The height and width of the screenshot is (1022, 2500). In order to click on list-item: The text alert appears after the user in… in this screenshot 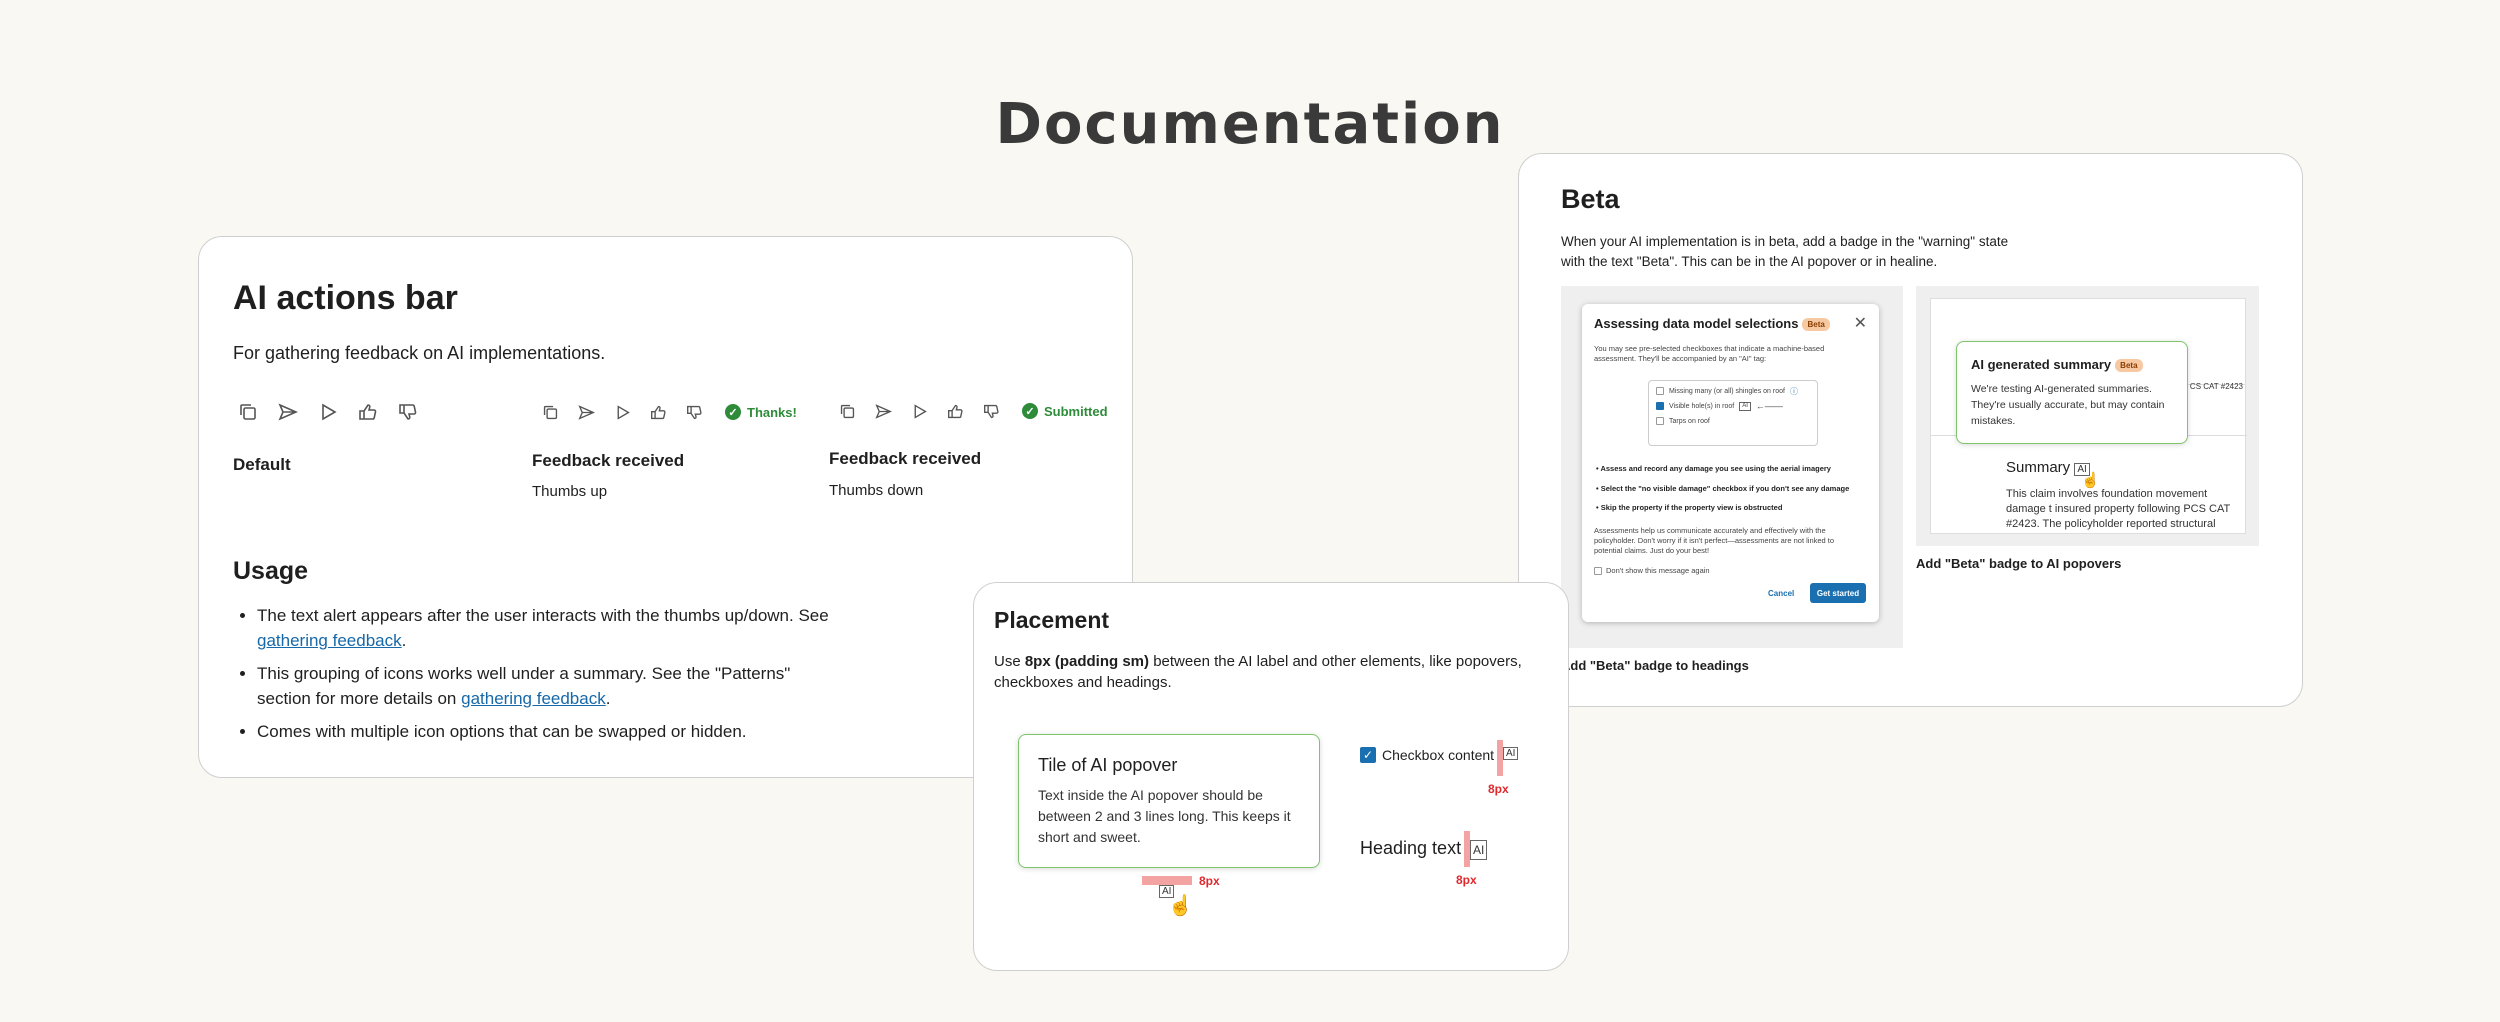, I will do `click(545, 628)`.